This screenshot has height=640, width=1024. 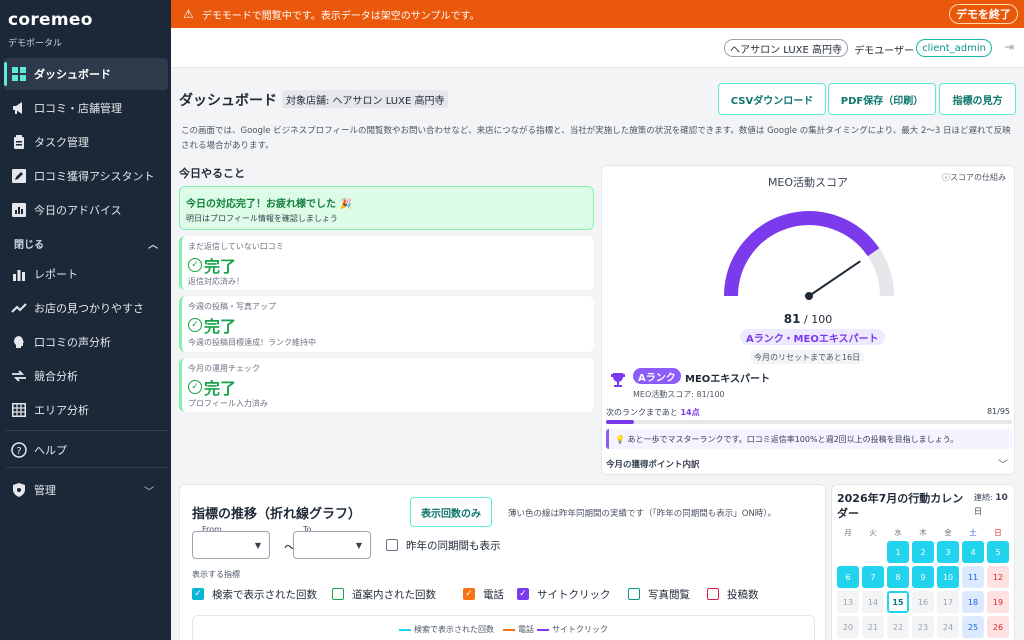 What do you see at coordinates (19, 376) in the screenshot?
I see `compare-icon` at bounding box center [19, 376].